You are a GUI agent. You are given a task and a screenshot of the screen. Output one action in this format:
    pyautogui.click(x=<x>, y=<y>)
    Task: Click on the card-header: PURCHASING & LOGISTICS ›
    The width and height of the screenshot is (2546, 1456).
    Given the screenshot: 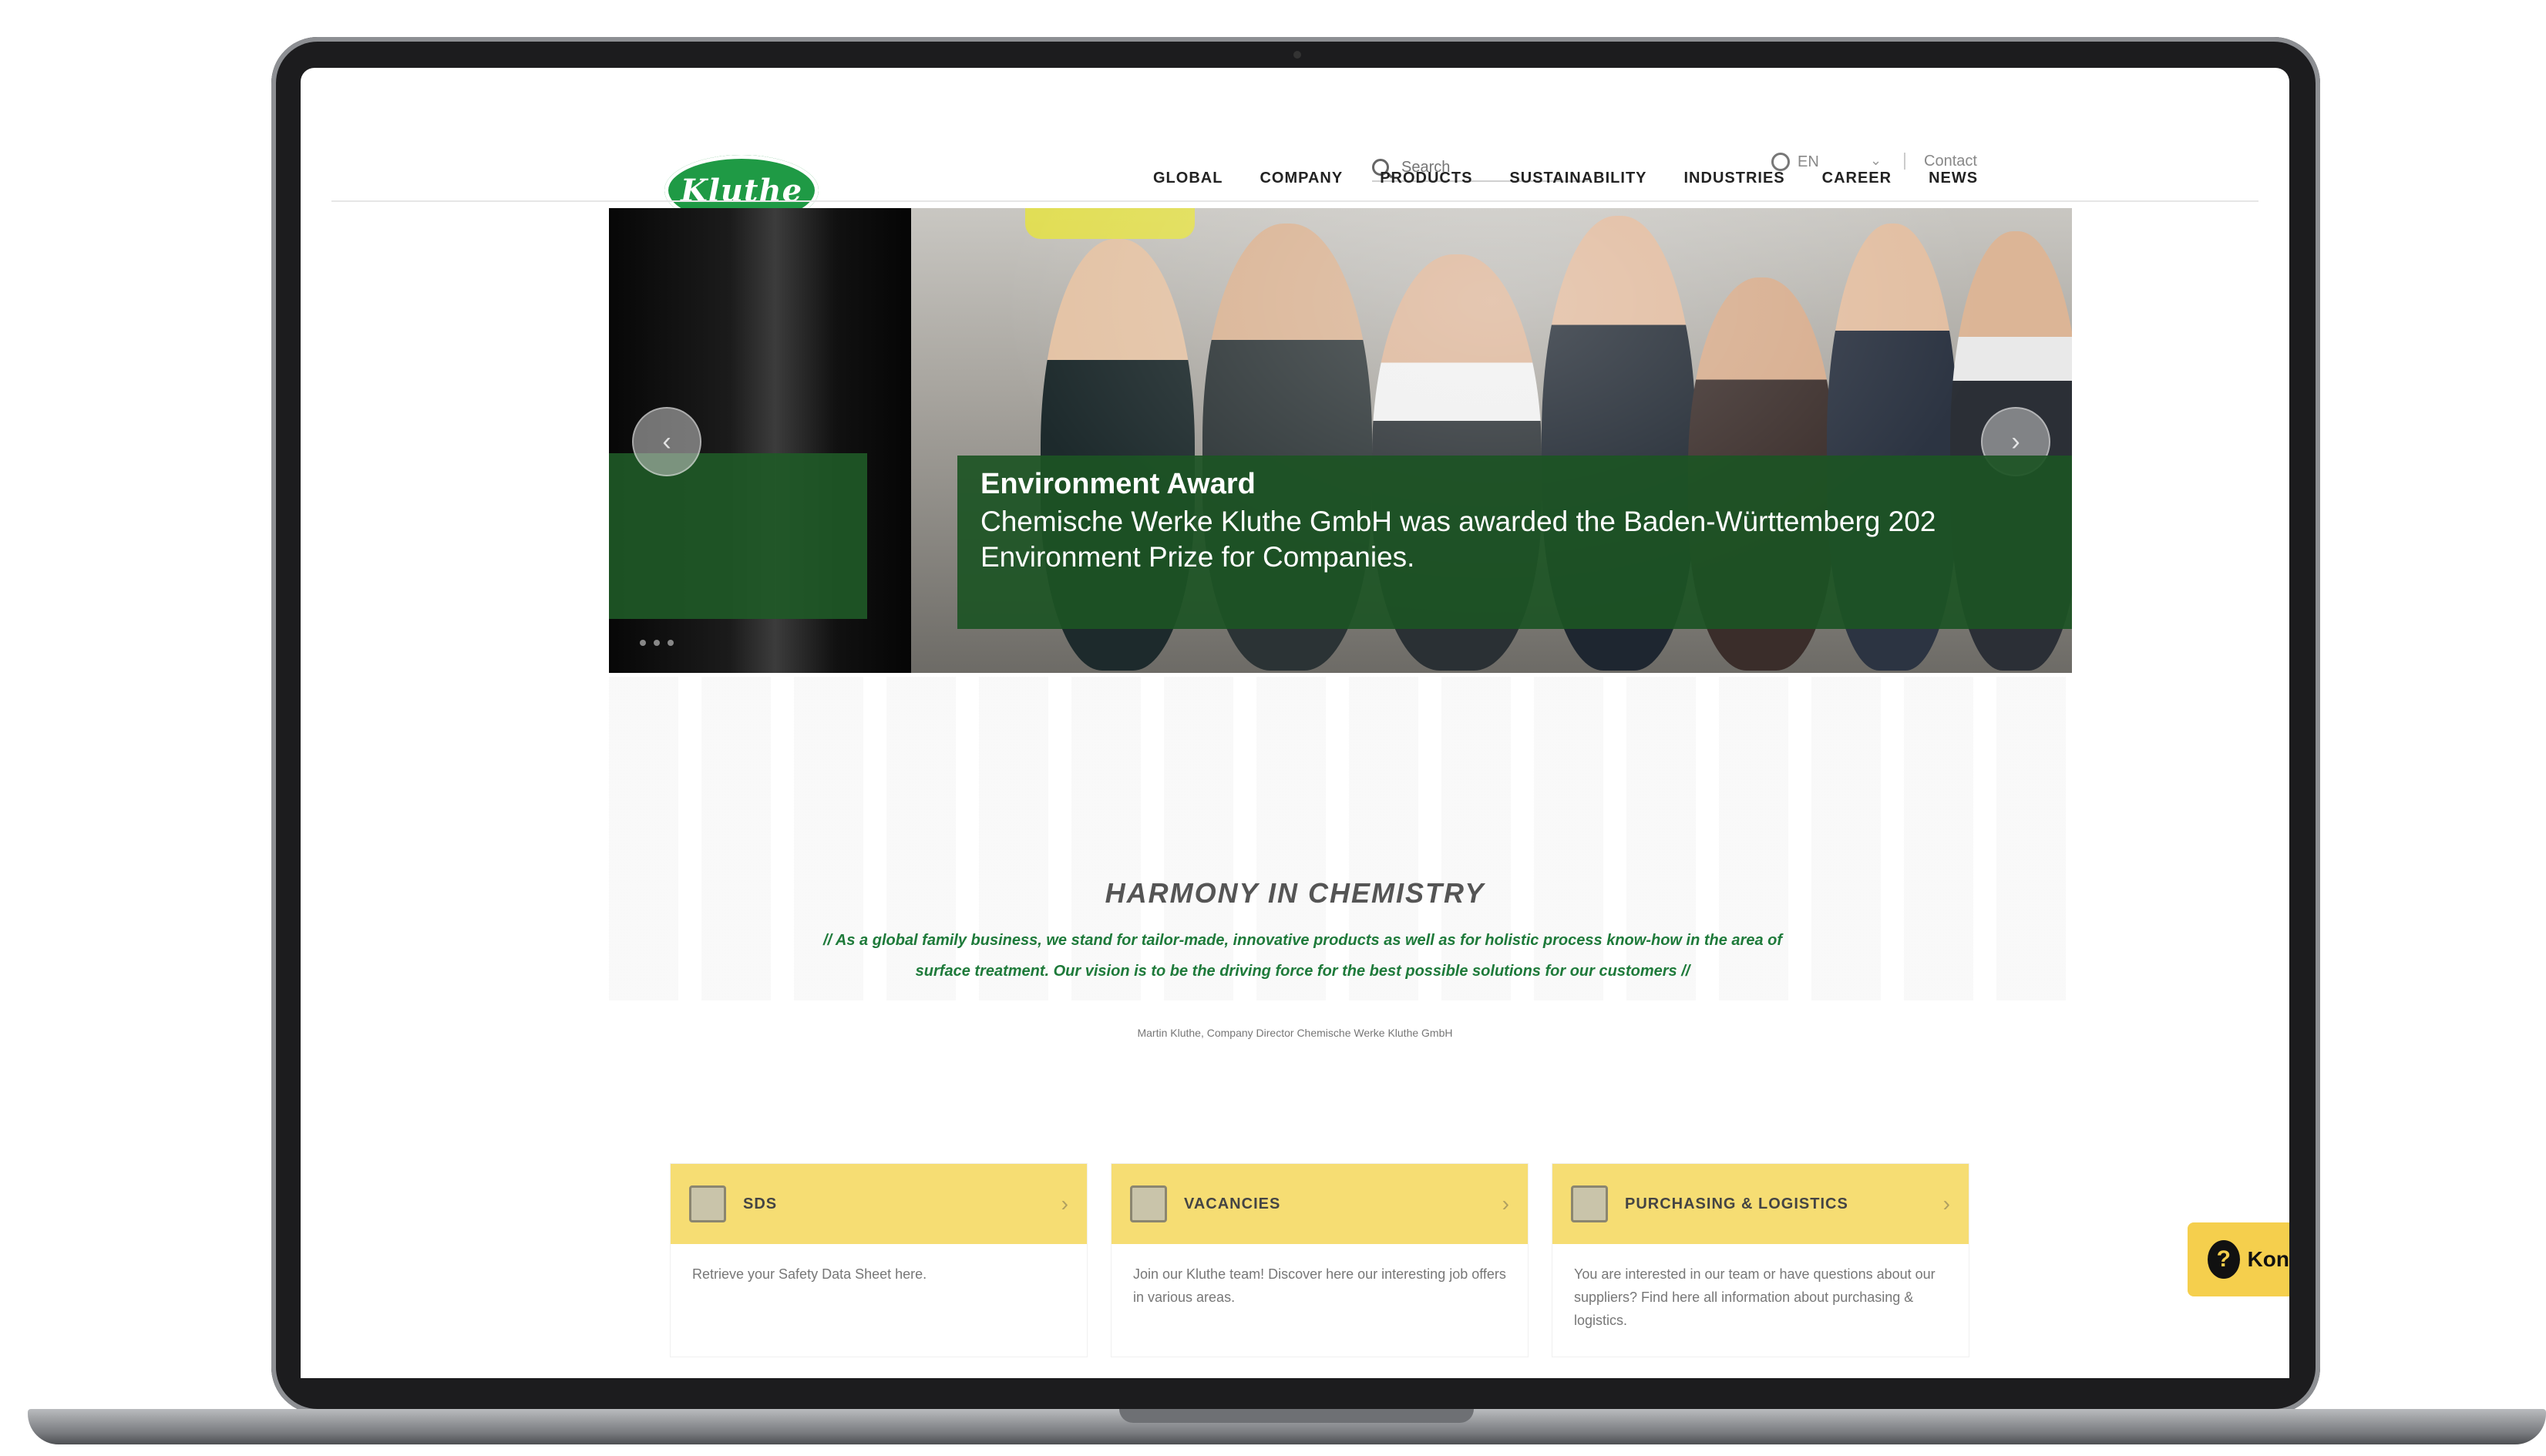 What is the action you would take?
    pyautogui.click(x=1760, y=1204)
    